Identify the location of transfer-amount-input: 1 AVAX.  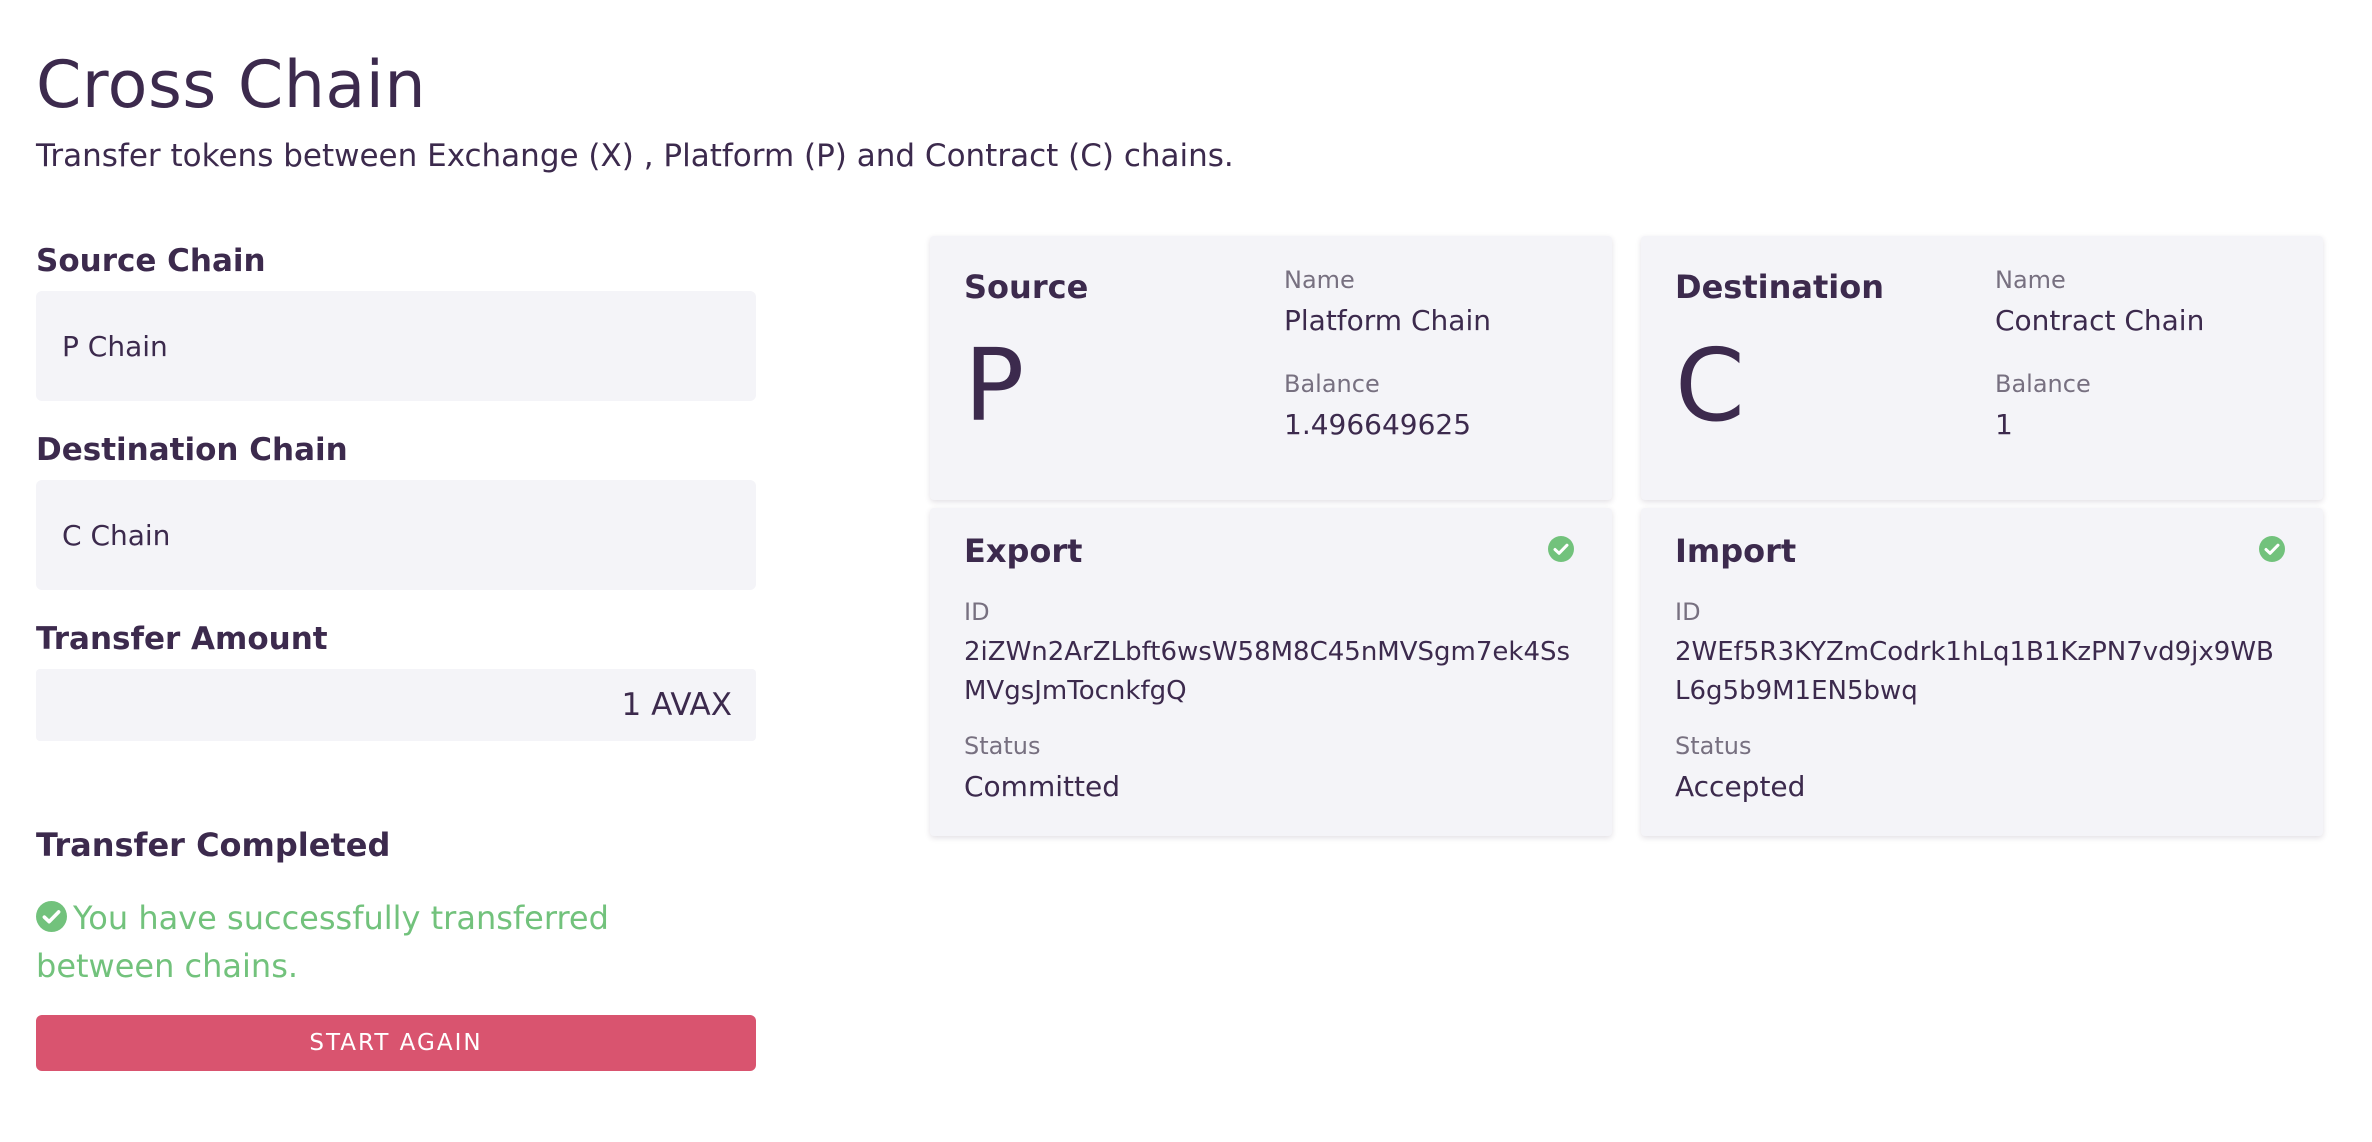
(396, 705).